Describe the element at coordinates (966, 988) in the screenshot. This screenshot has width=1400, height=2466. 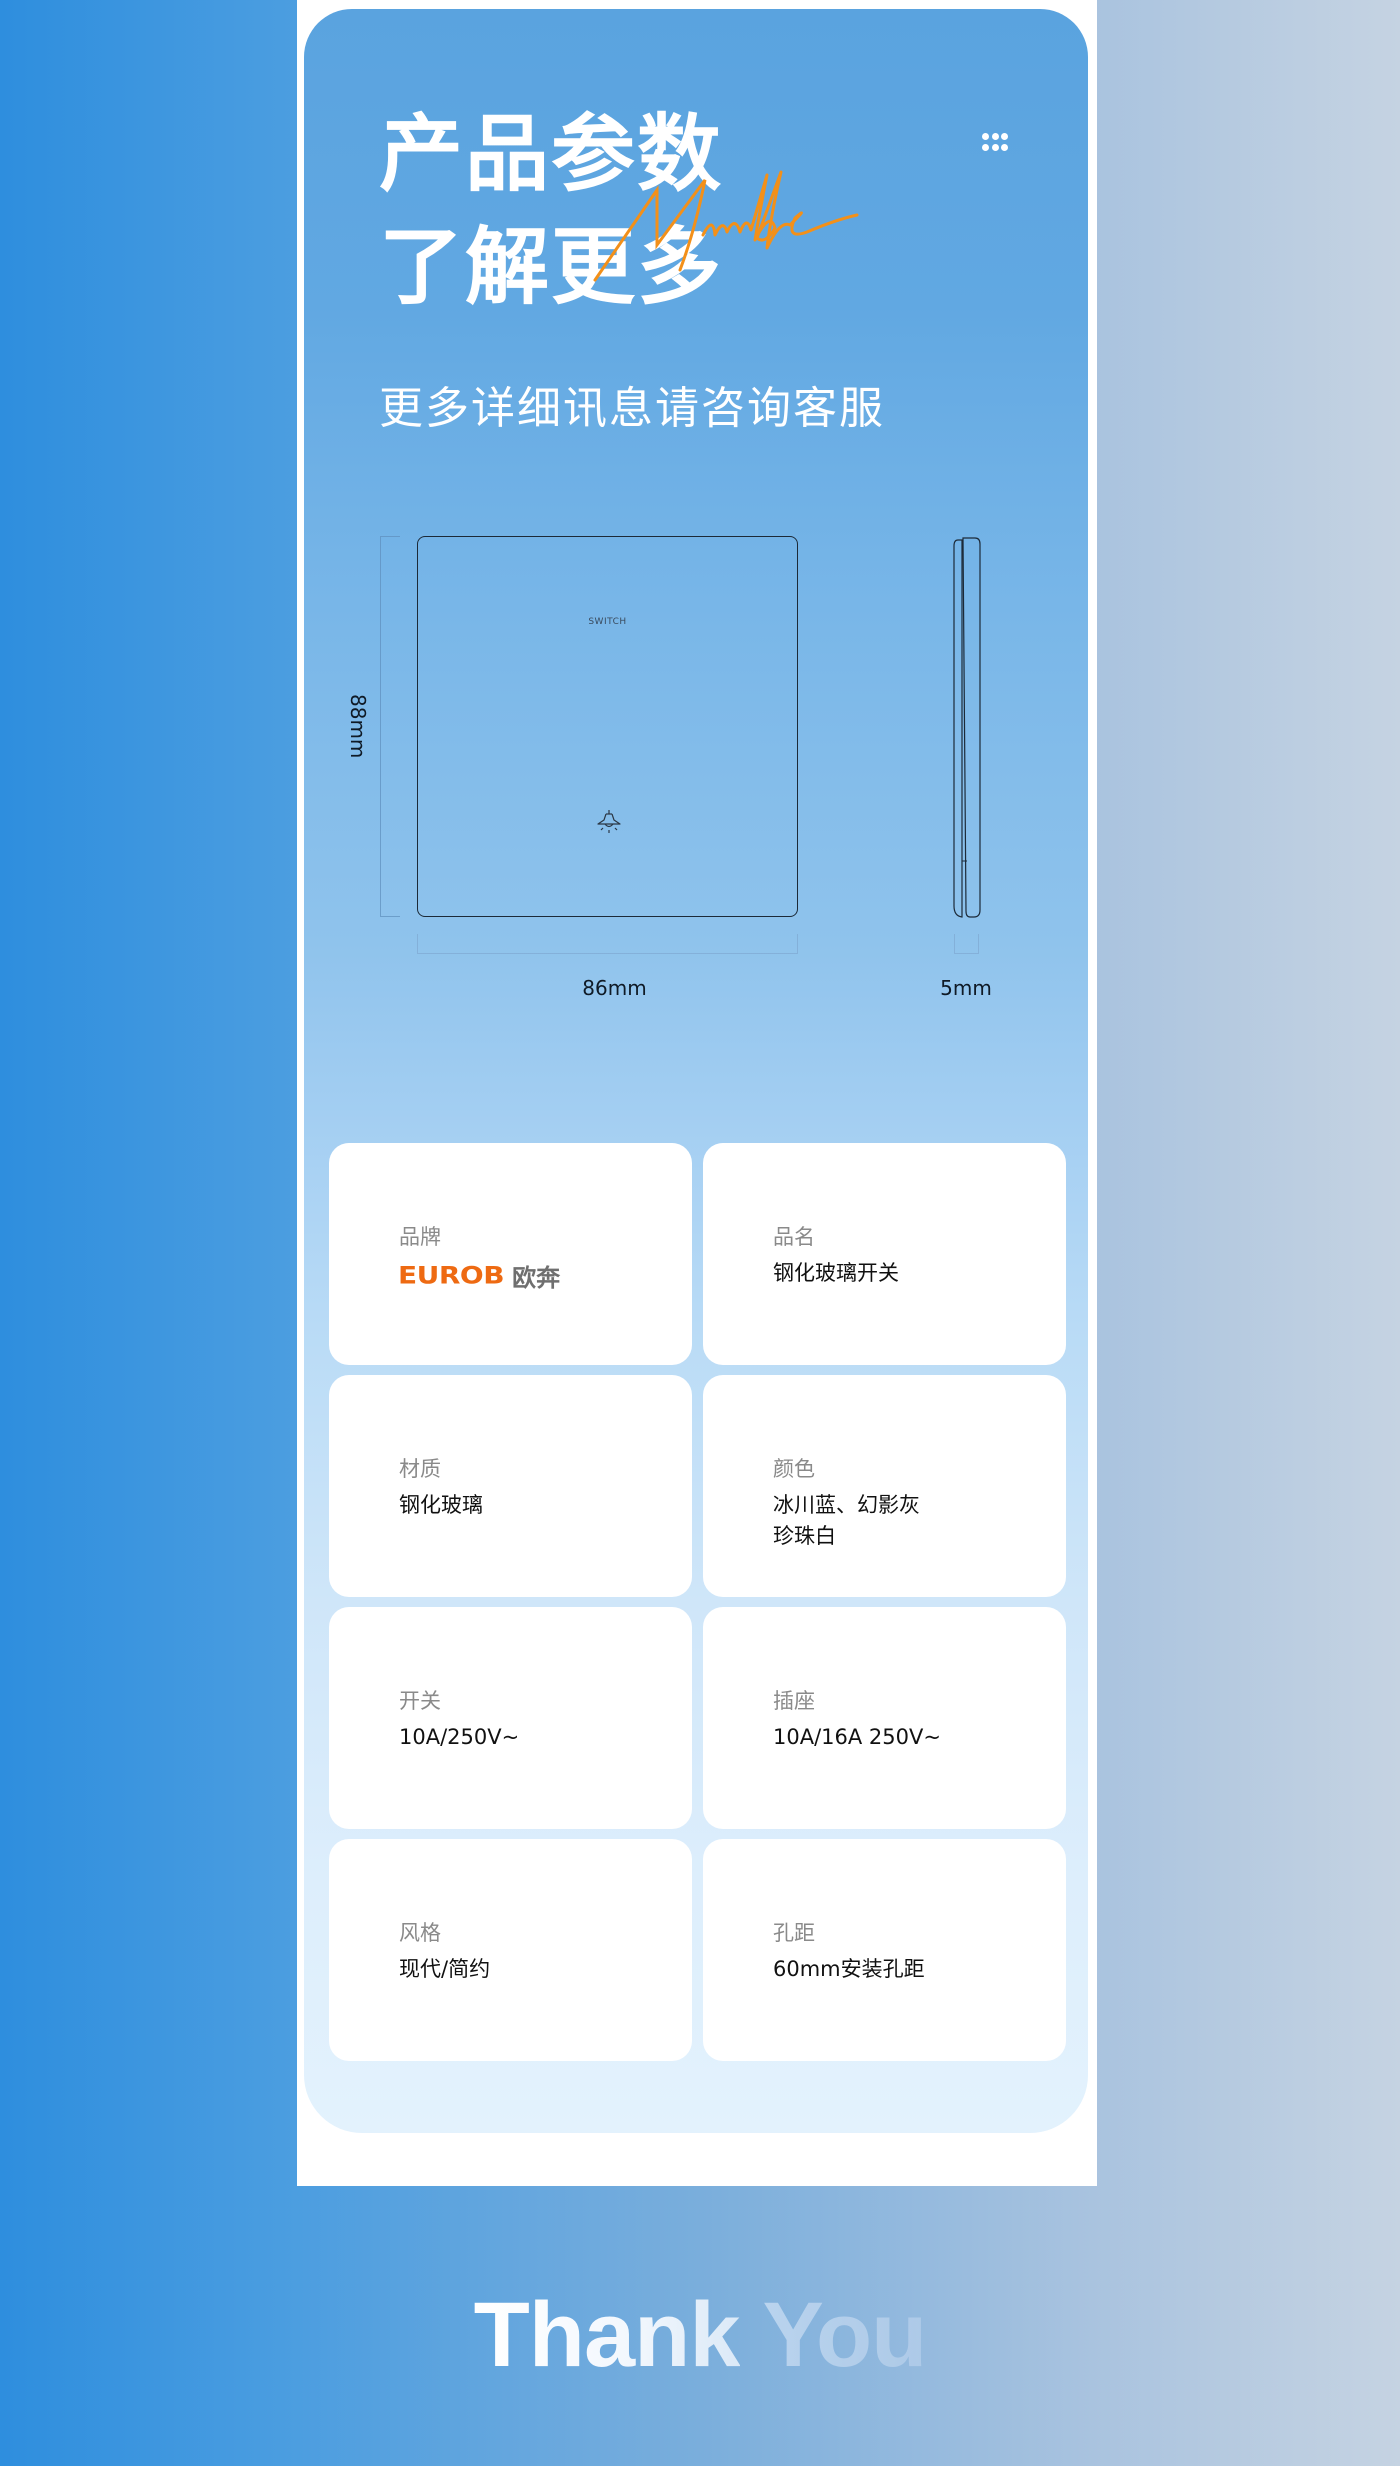
I see `depth-label: 5mm` at that location.